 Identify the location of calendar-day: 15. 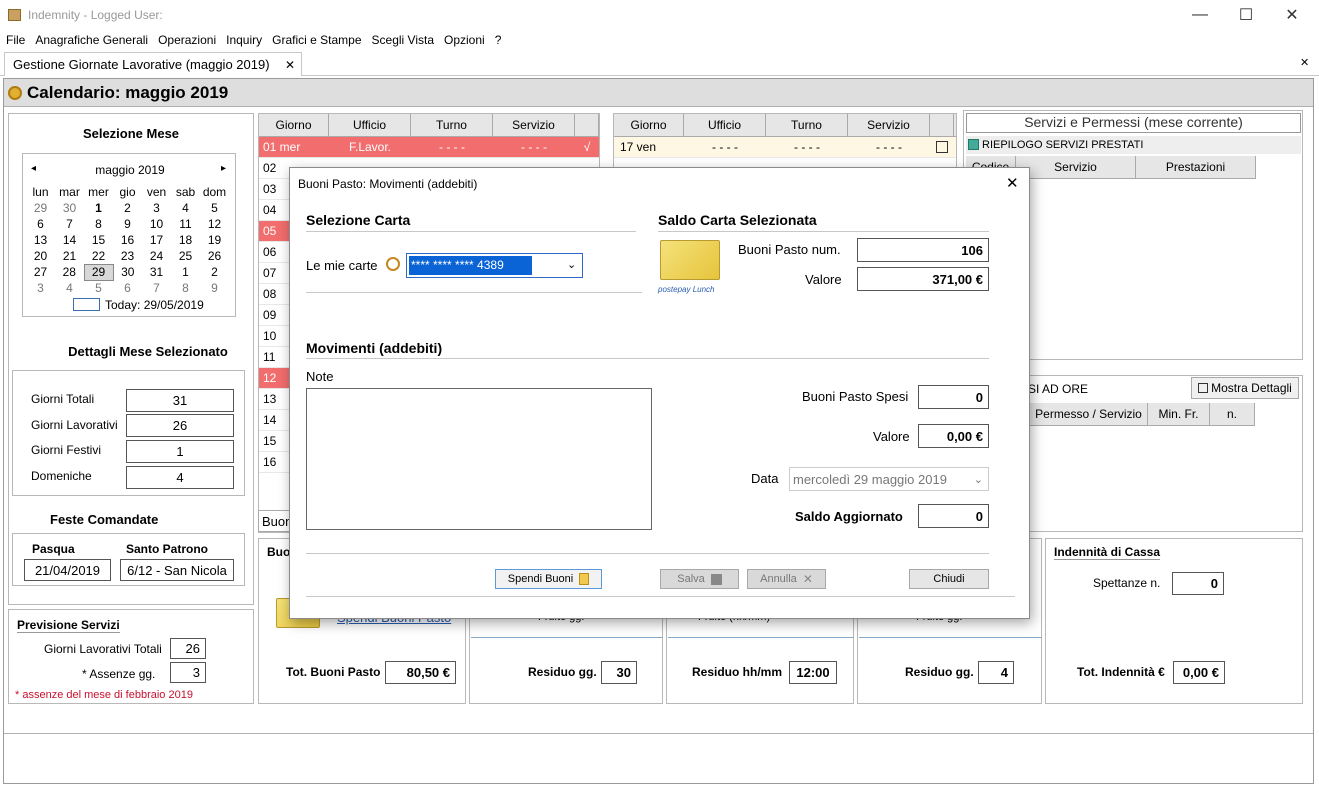
(98, 240).